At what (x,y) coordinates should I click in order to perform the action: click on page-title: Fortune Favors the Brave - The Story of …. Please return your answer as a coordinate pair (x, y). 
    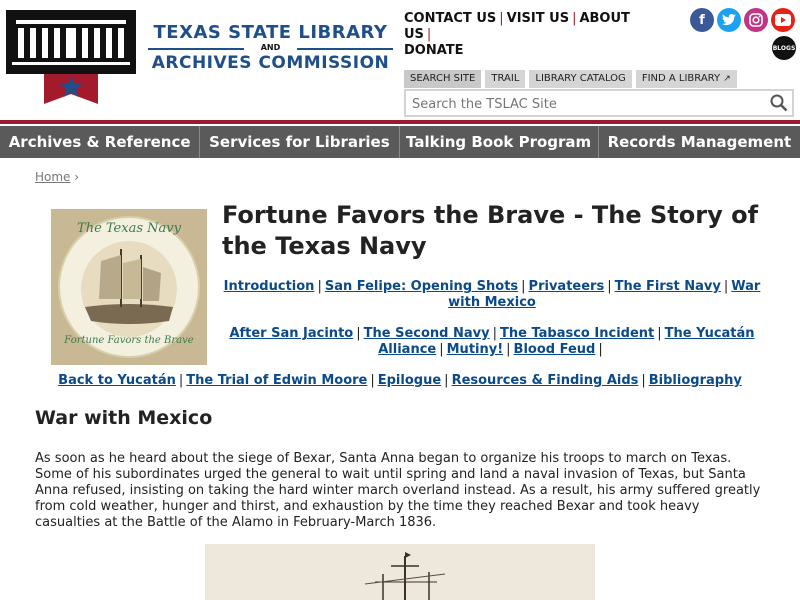
    Looking at the image, I should click on (490, 230).